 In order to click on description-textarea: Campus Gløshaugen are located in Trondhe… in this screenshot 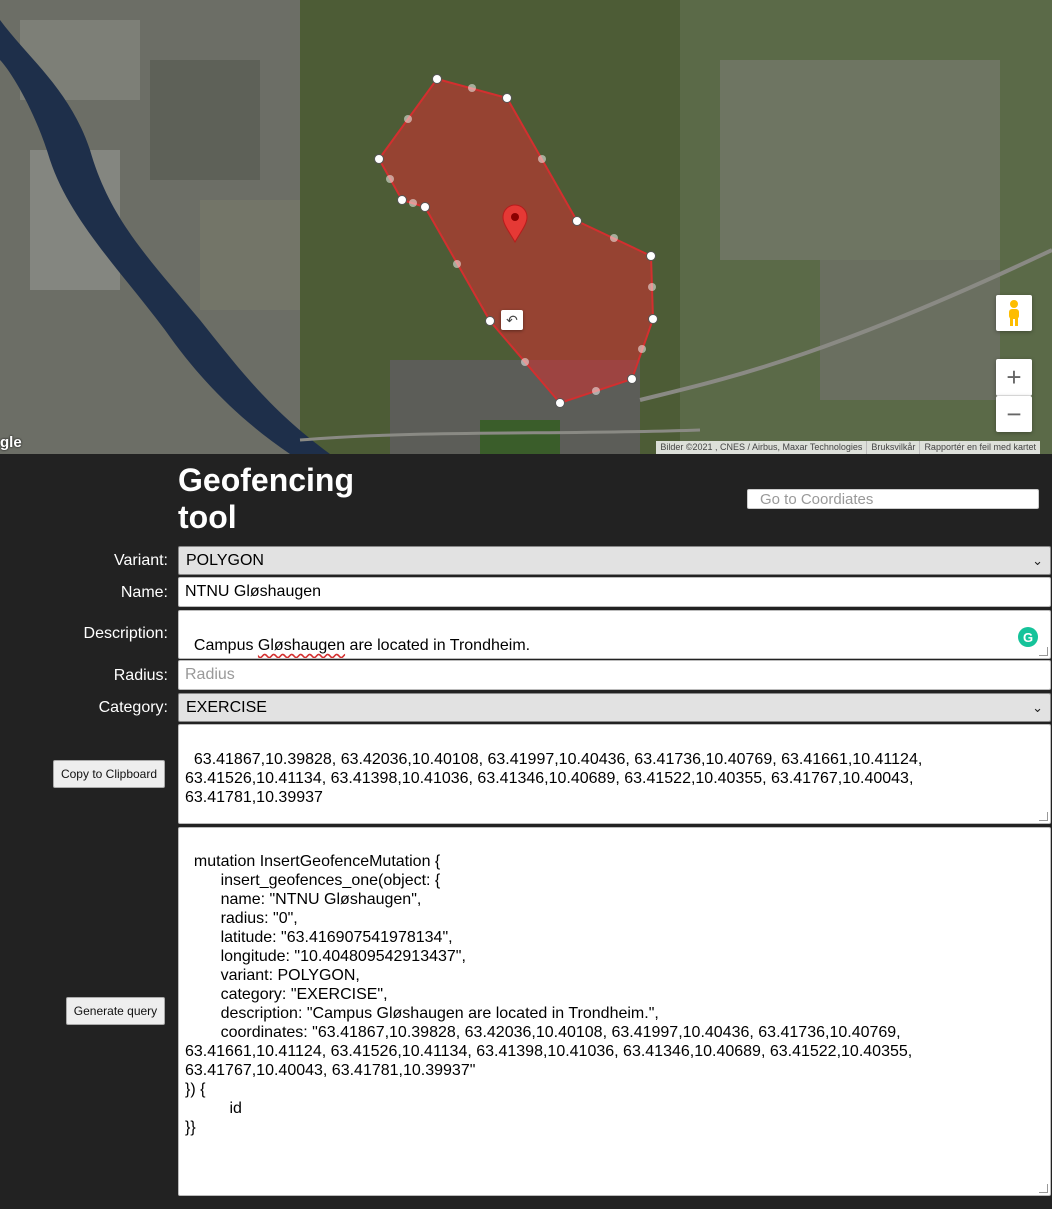, I will do `click(614, 634)`.